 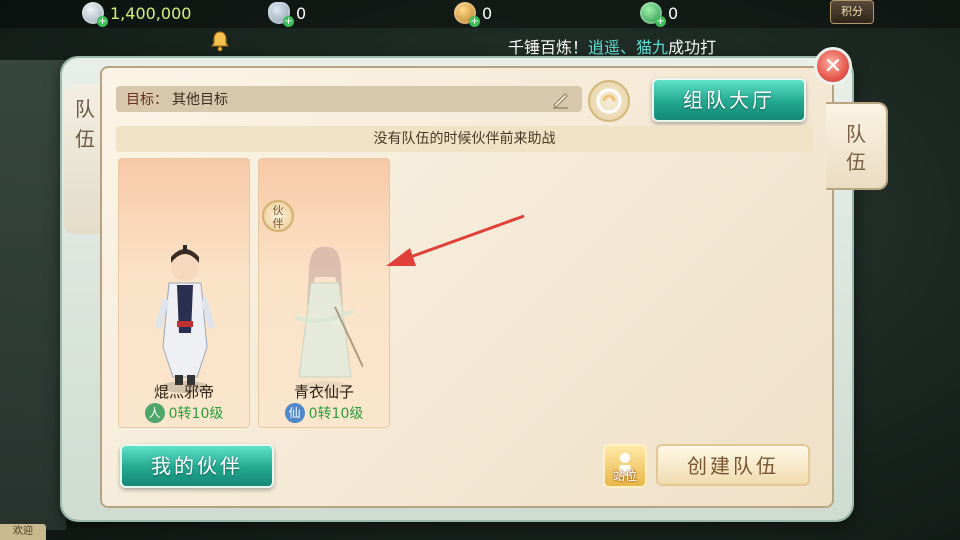 What do you see at coordinates (294, 413) in the screenshot?
I see `sect-xian-icon: 仙` at bounding box center [294, 413].